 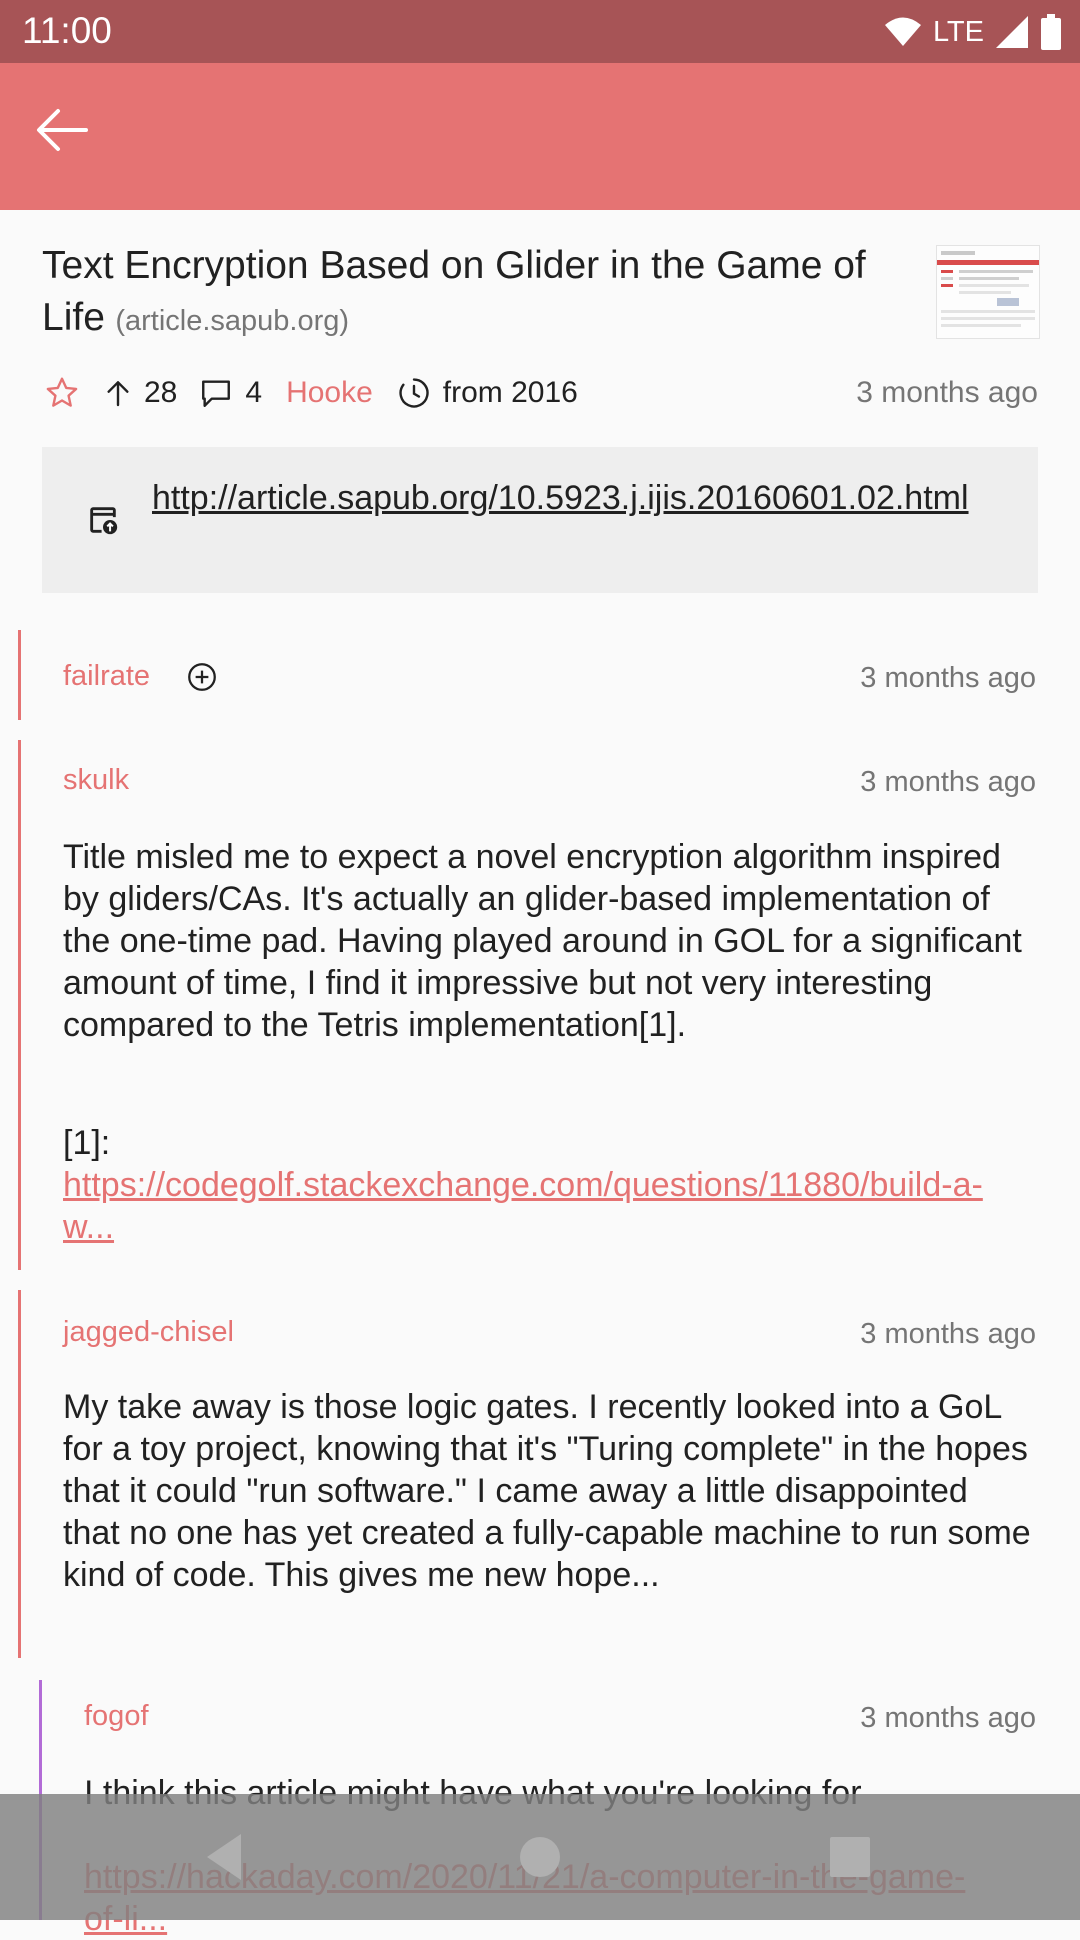 What do you see at coordinates (540, 136) in the screenshot?
I see `app-bar` at bounding box center [540, 136].